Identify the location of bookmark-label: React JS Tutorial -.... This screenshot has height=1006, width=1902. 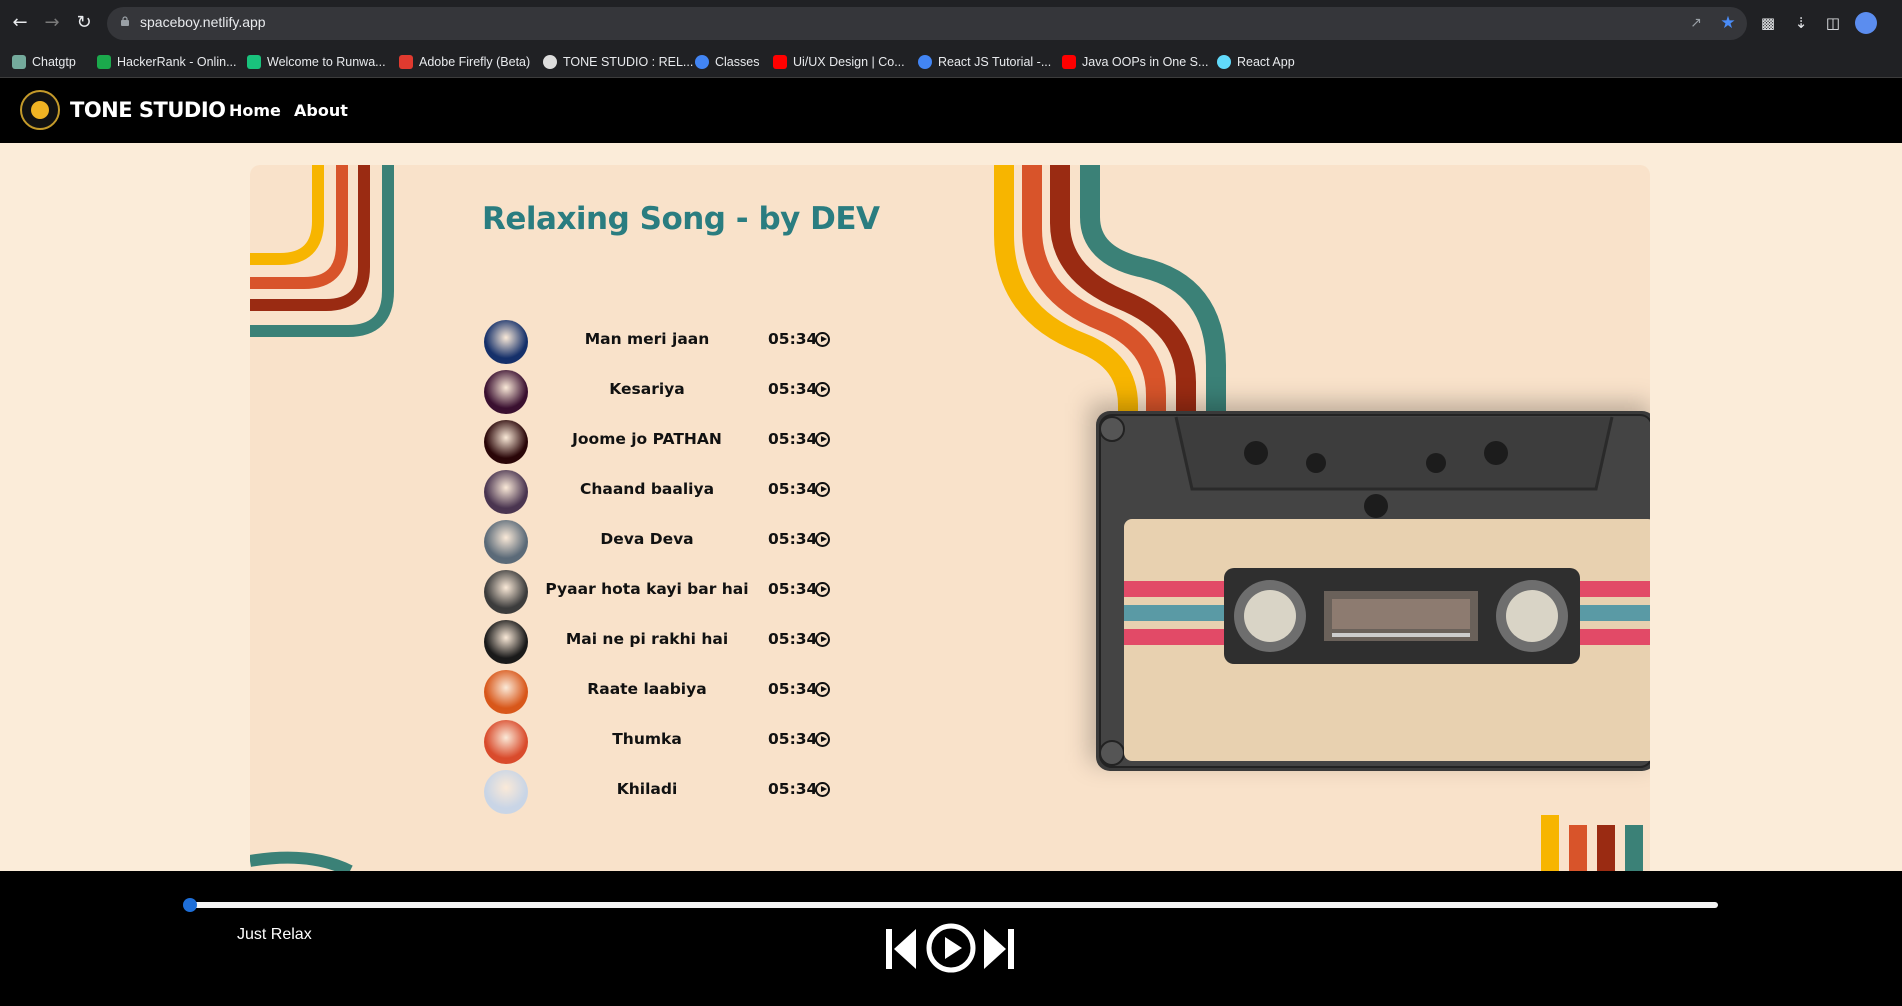
(995, 62).